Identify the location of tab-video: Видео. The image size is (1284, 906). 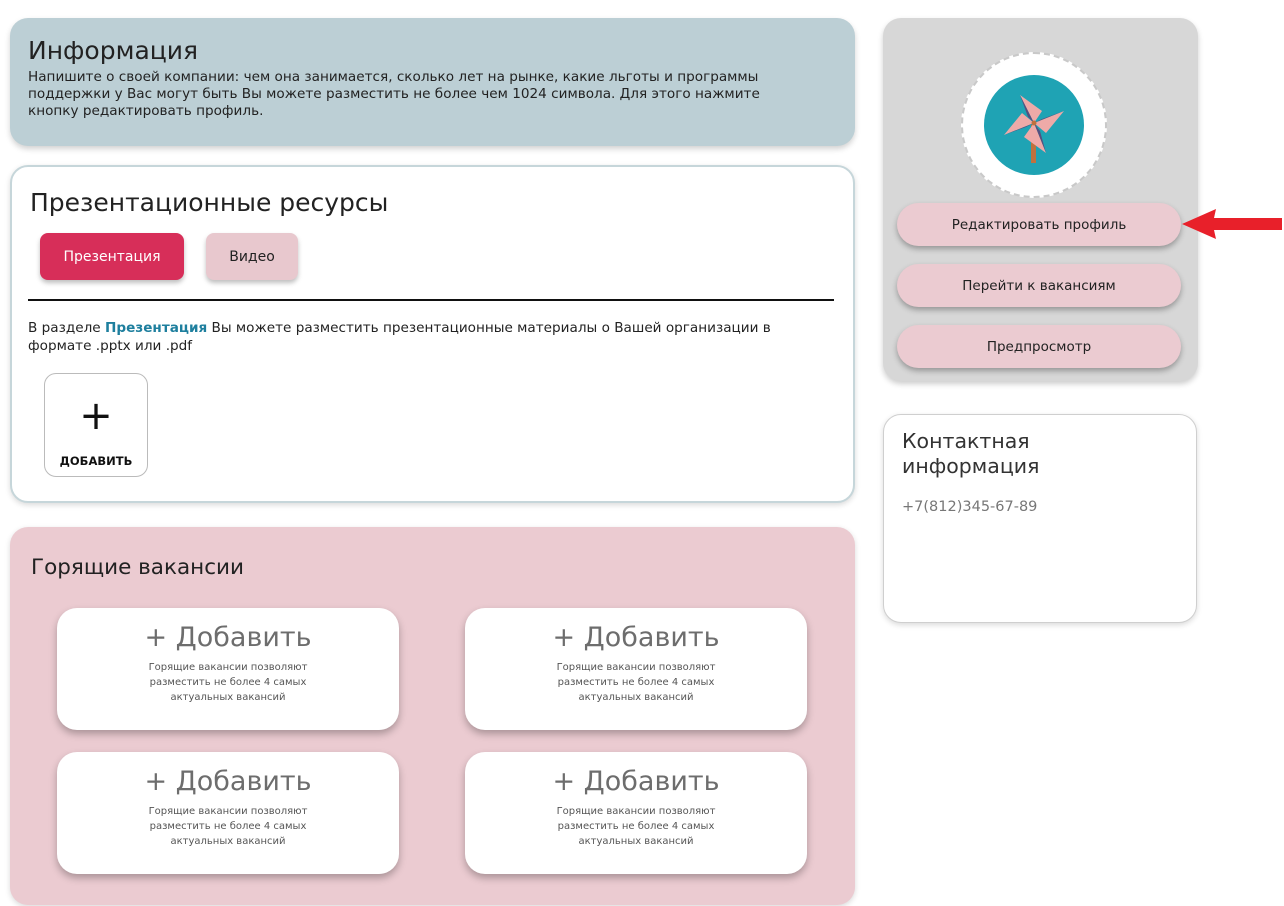
(252, 256).